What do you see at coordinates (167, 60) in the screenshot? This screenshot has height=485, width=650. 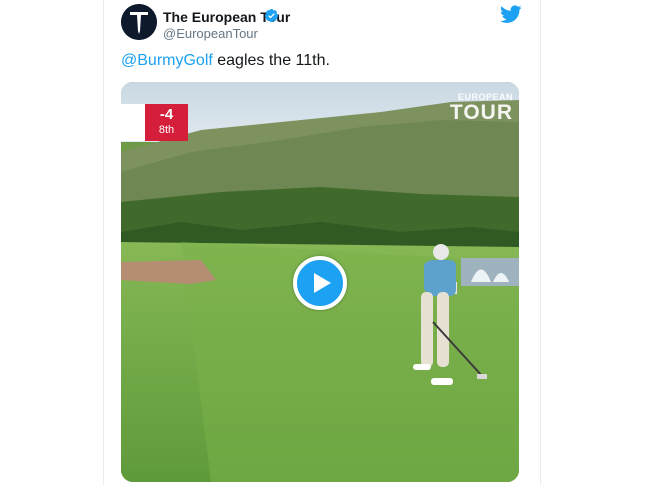 I see `mention-link: @BurmyGolf` at bounding box center [167, 60].